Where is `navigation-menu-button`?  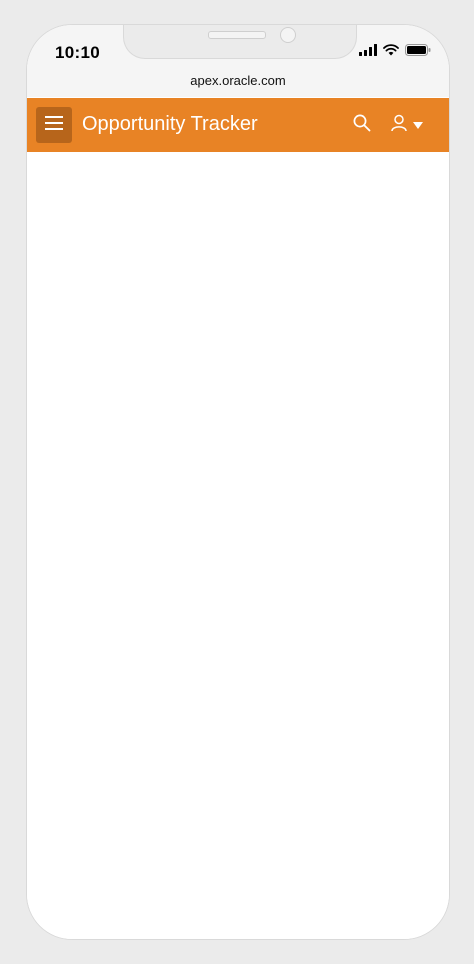 navigation-menu-button is located at coordinates (54, 125).